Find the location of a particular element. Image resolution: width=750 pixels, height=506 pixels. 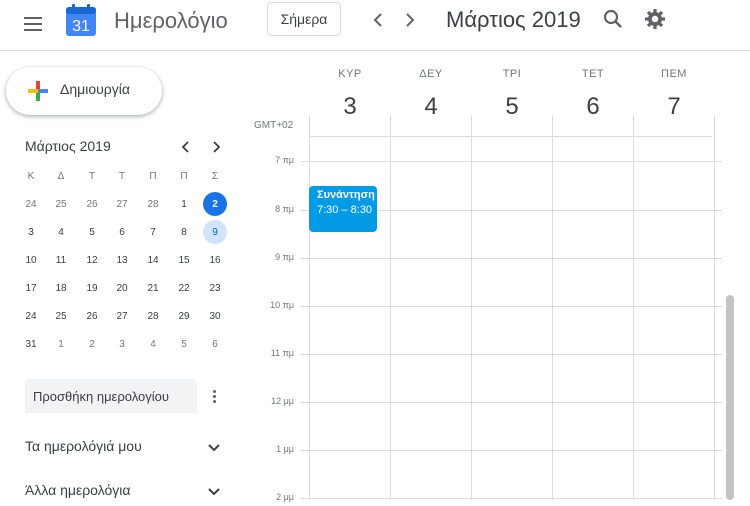

mini-weekday-label: Σ is located at coordinates (215, 176).